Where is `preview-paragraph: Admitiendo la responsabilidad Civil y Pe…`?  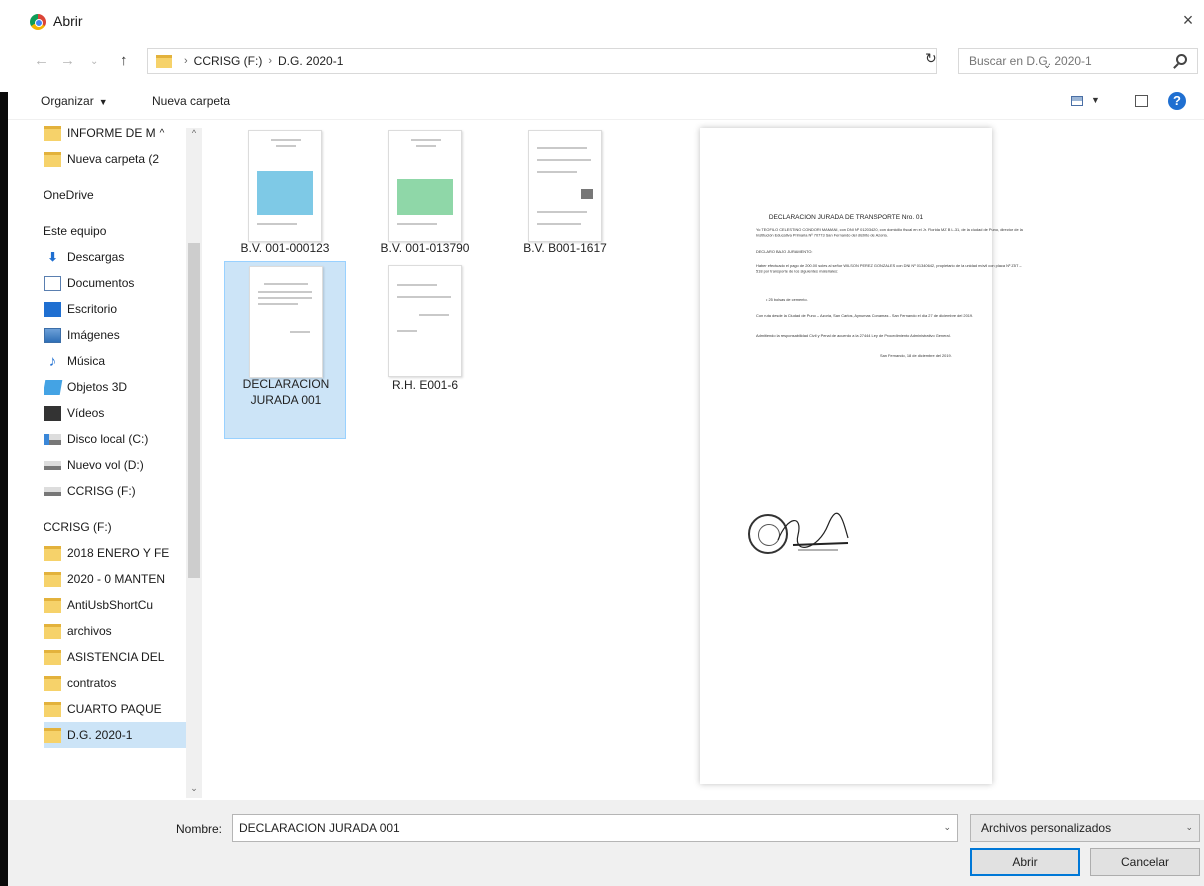 preview-paragraph: Admitiendo la responsabilidad Civil y Pe… is located at coordinates (853, 336).